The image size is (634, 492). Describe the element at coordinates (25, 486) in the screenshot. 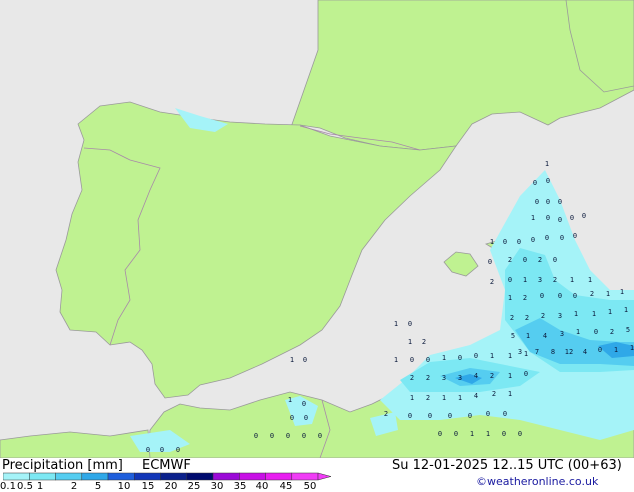

I see `scale-tick-label: 0.5` at that location.